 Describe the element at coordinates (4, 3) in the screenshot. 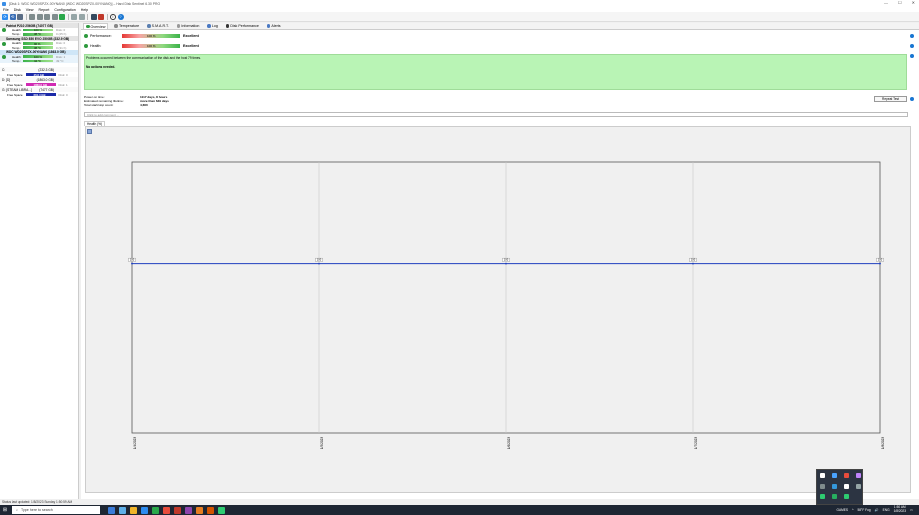

I see `app-icon` at that location.